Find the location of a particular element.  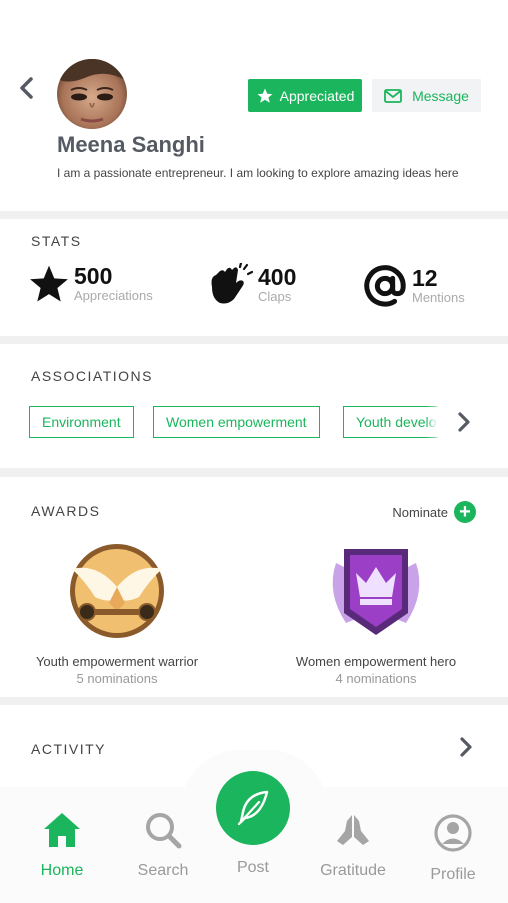

stat-label: Appreciations is located at coordinates (113, 295).